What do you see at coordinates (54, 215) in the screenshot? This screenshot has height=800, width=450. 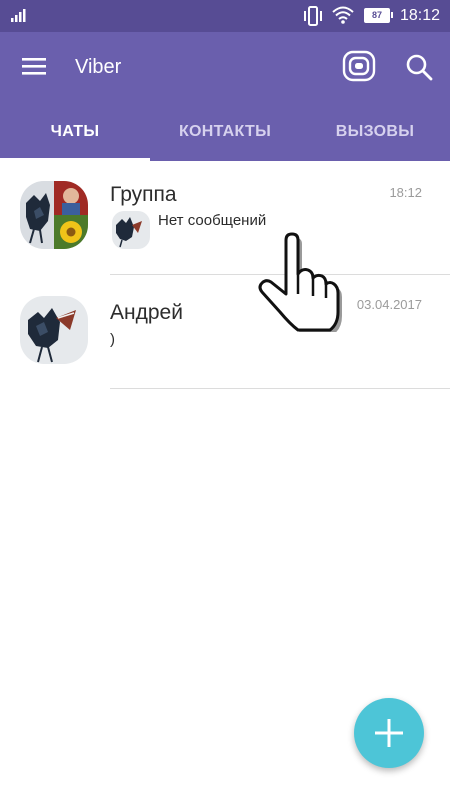 I see `group-avatar` at bounding box center [54, 215].